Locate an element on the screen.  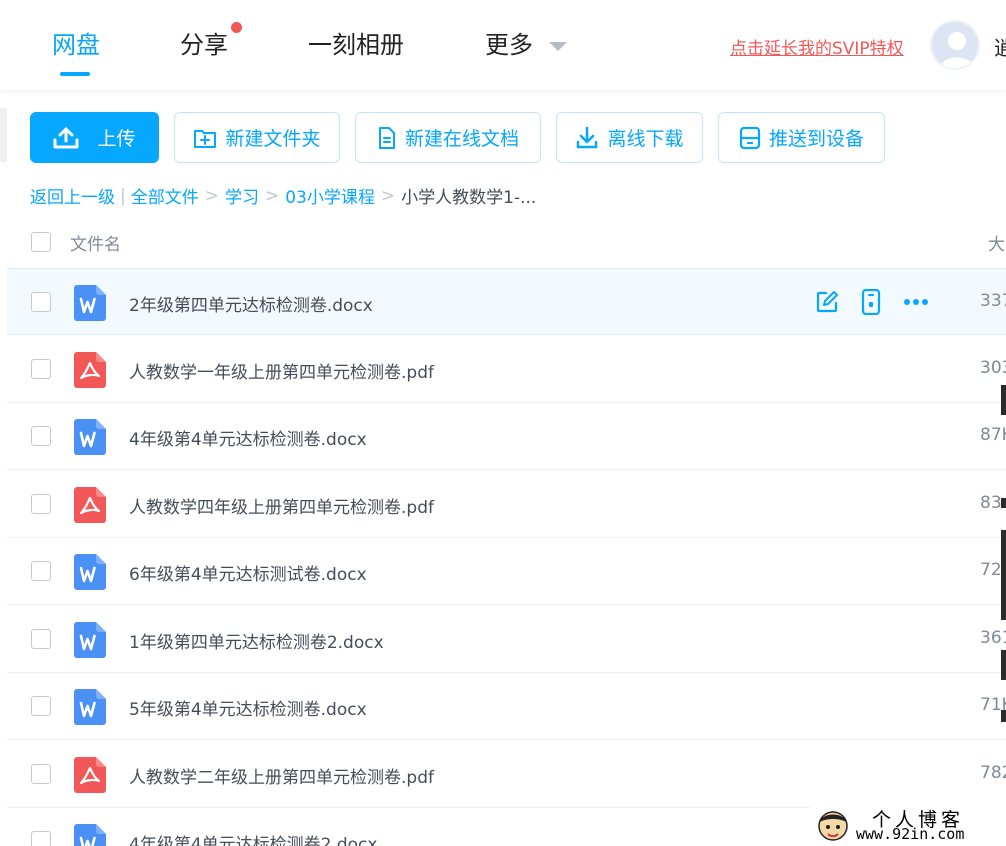
breadcrumb-back: 返回上一级 is located at coordinates (72, 195).